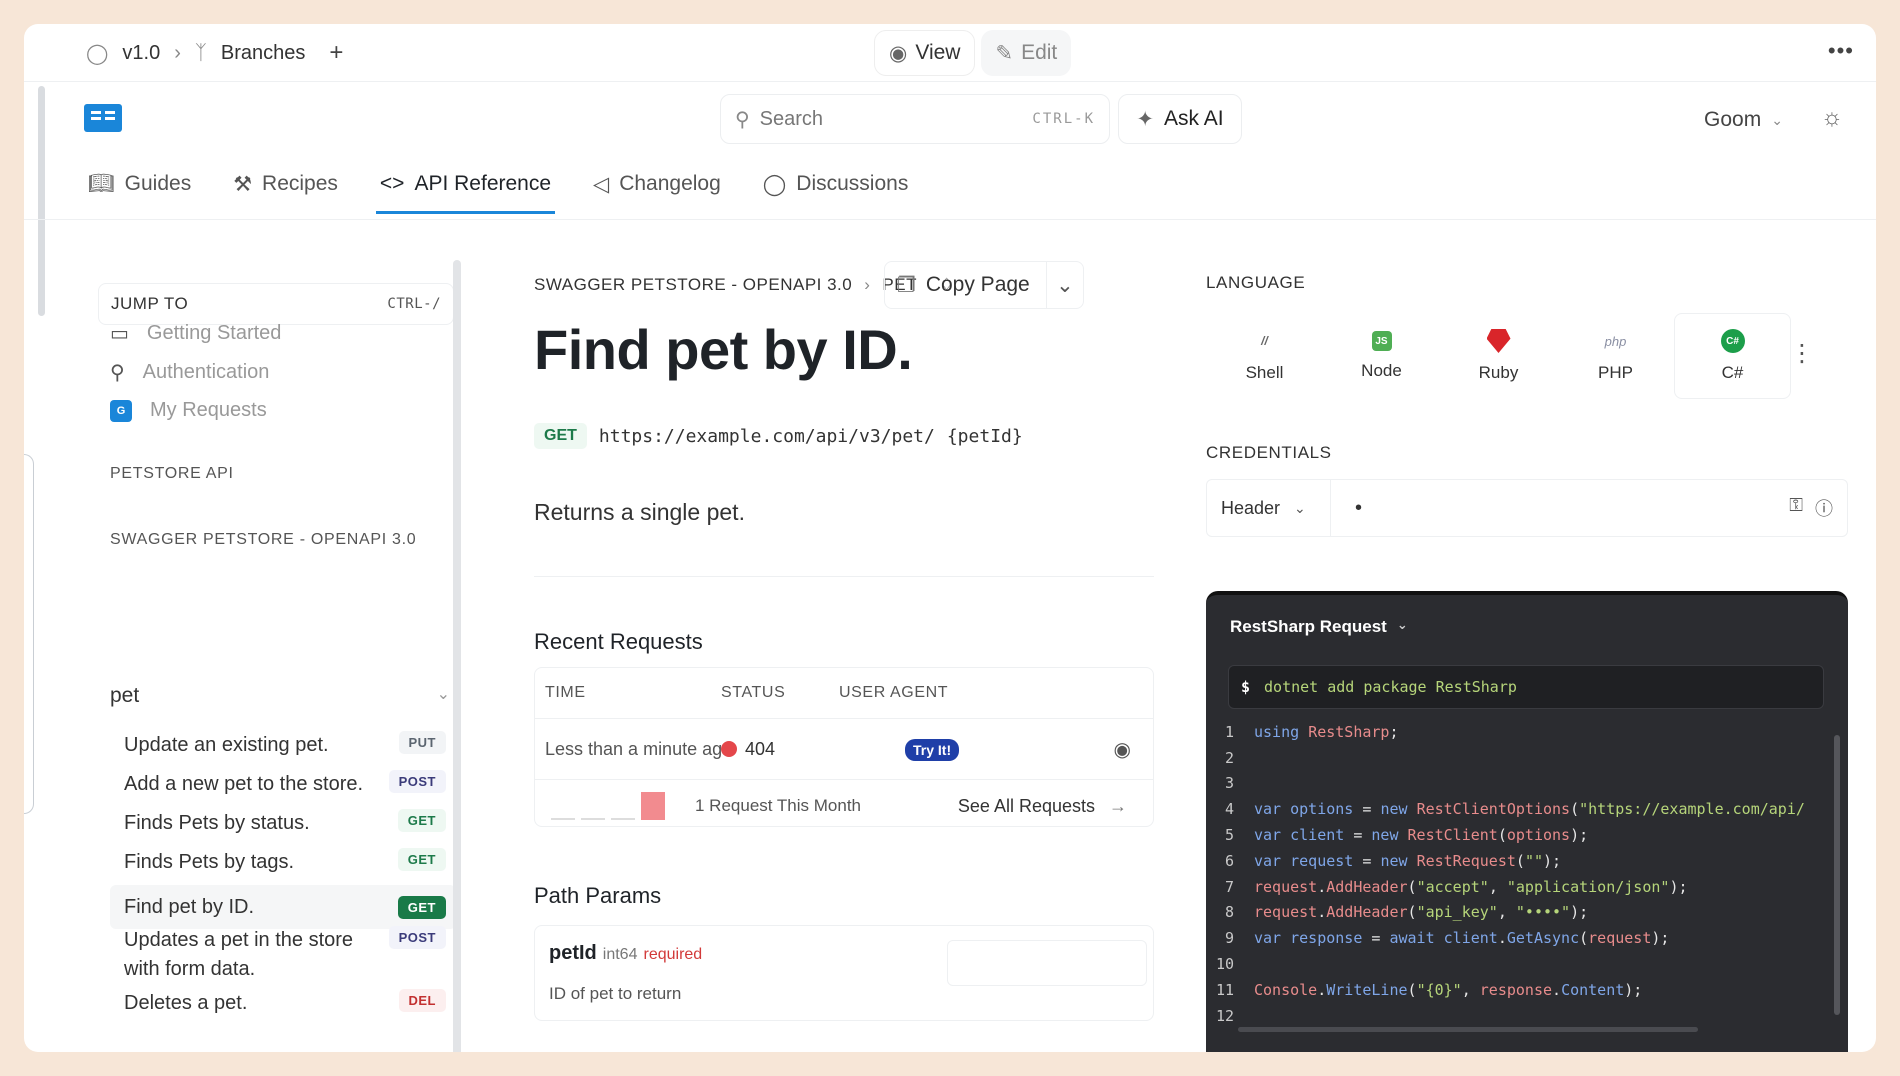 The image size is (1900, 1076). I want to click on sidebar-op-add-pet: Add a new pet to the store. POST, so click(283, 784).